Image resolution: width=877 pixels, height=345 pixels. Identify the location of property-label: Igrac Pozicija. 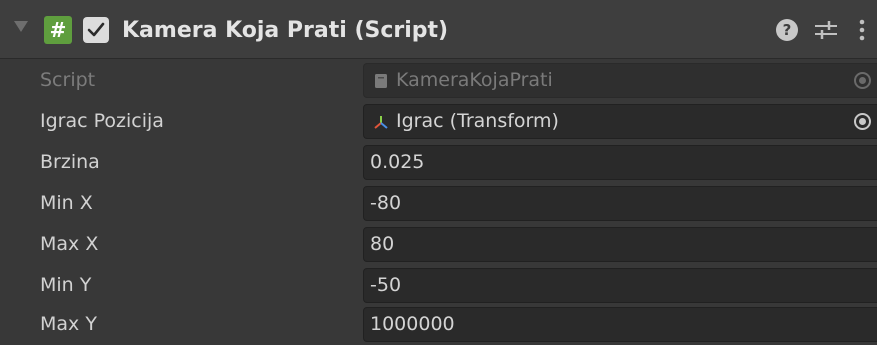
(102, 121).